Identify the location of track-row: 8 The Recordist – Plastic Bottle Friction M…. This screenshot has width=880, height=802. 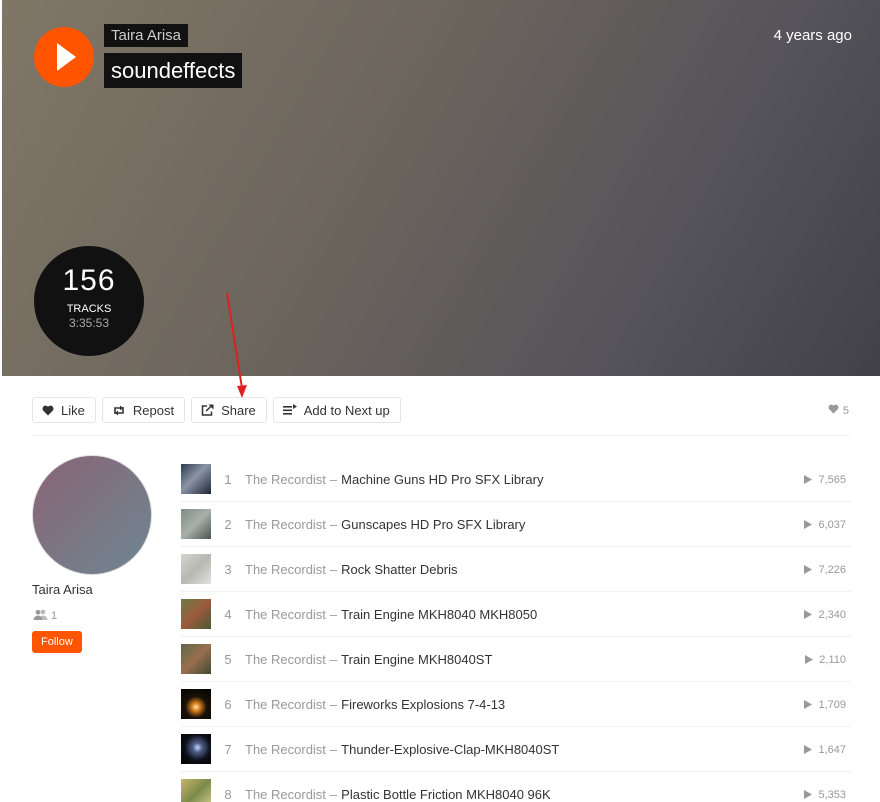
(516, 787).